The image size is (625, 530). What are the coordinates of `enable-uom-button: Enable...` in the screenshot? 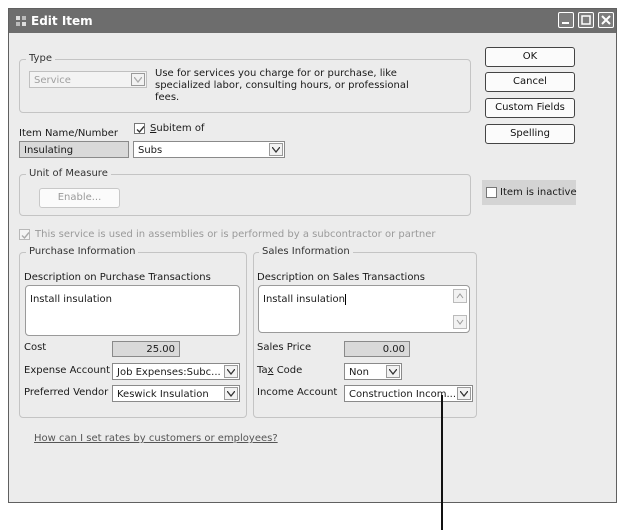 It's located at (79, 198).